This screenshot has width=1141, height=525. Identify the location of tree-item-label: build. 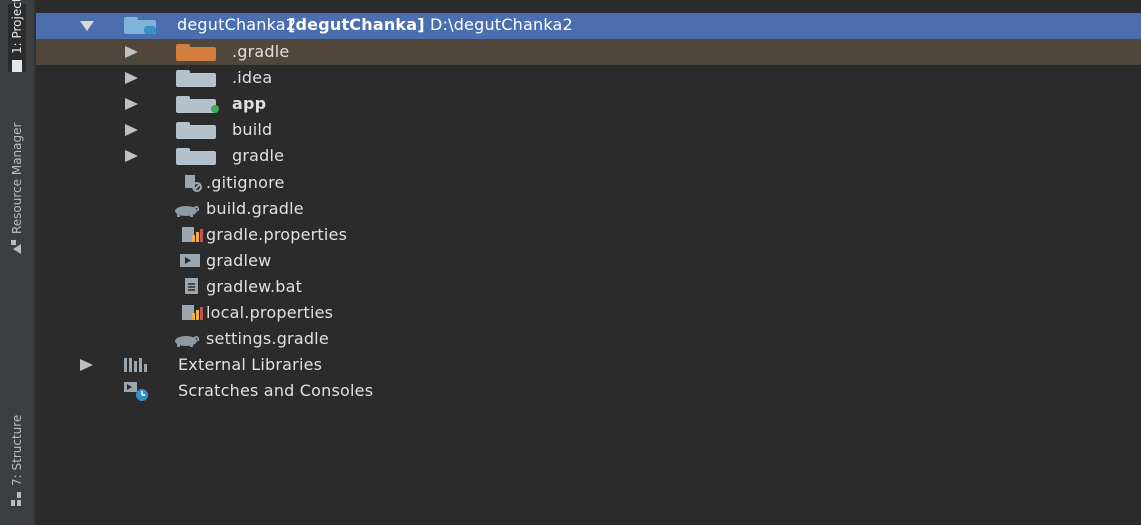
(252, 129).